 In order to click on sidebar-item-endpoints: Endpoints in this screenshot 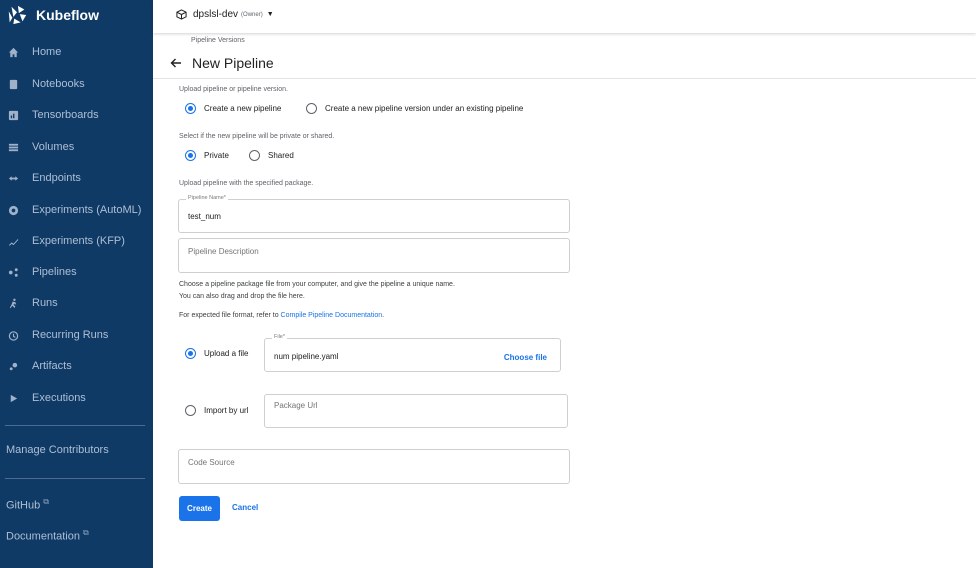, I will do `click(76, 178)`.